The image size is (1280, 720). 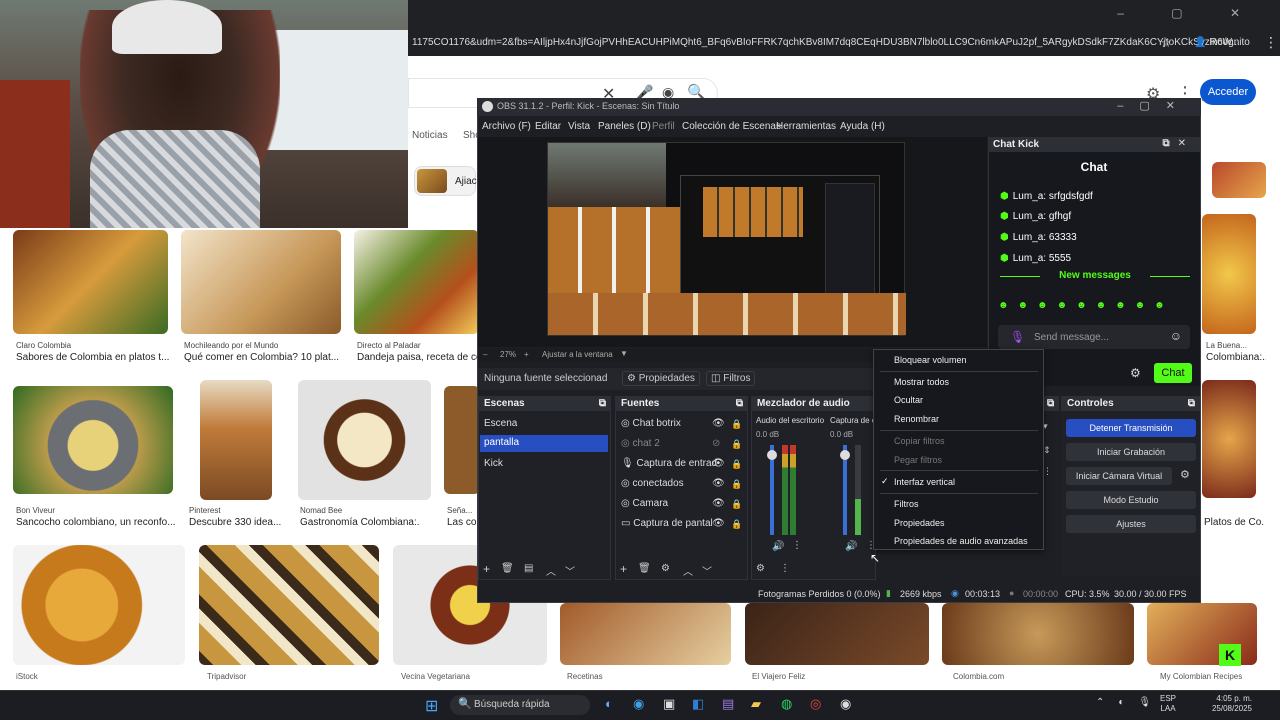 What do you see at coordinates (862, 126) in the screenshot?
I see `menu-ayuda: Ayuda (H)` at bounding box center [862, 126].